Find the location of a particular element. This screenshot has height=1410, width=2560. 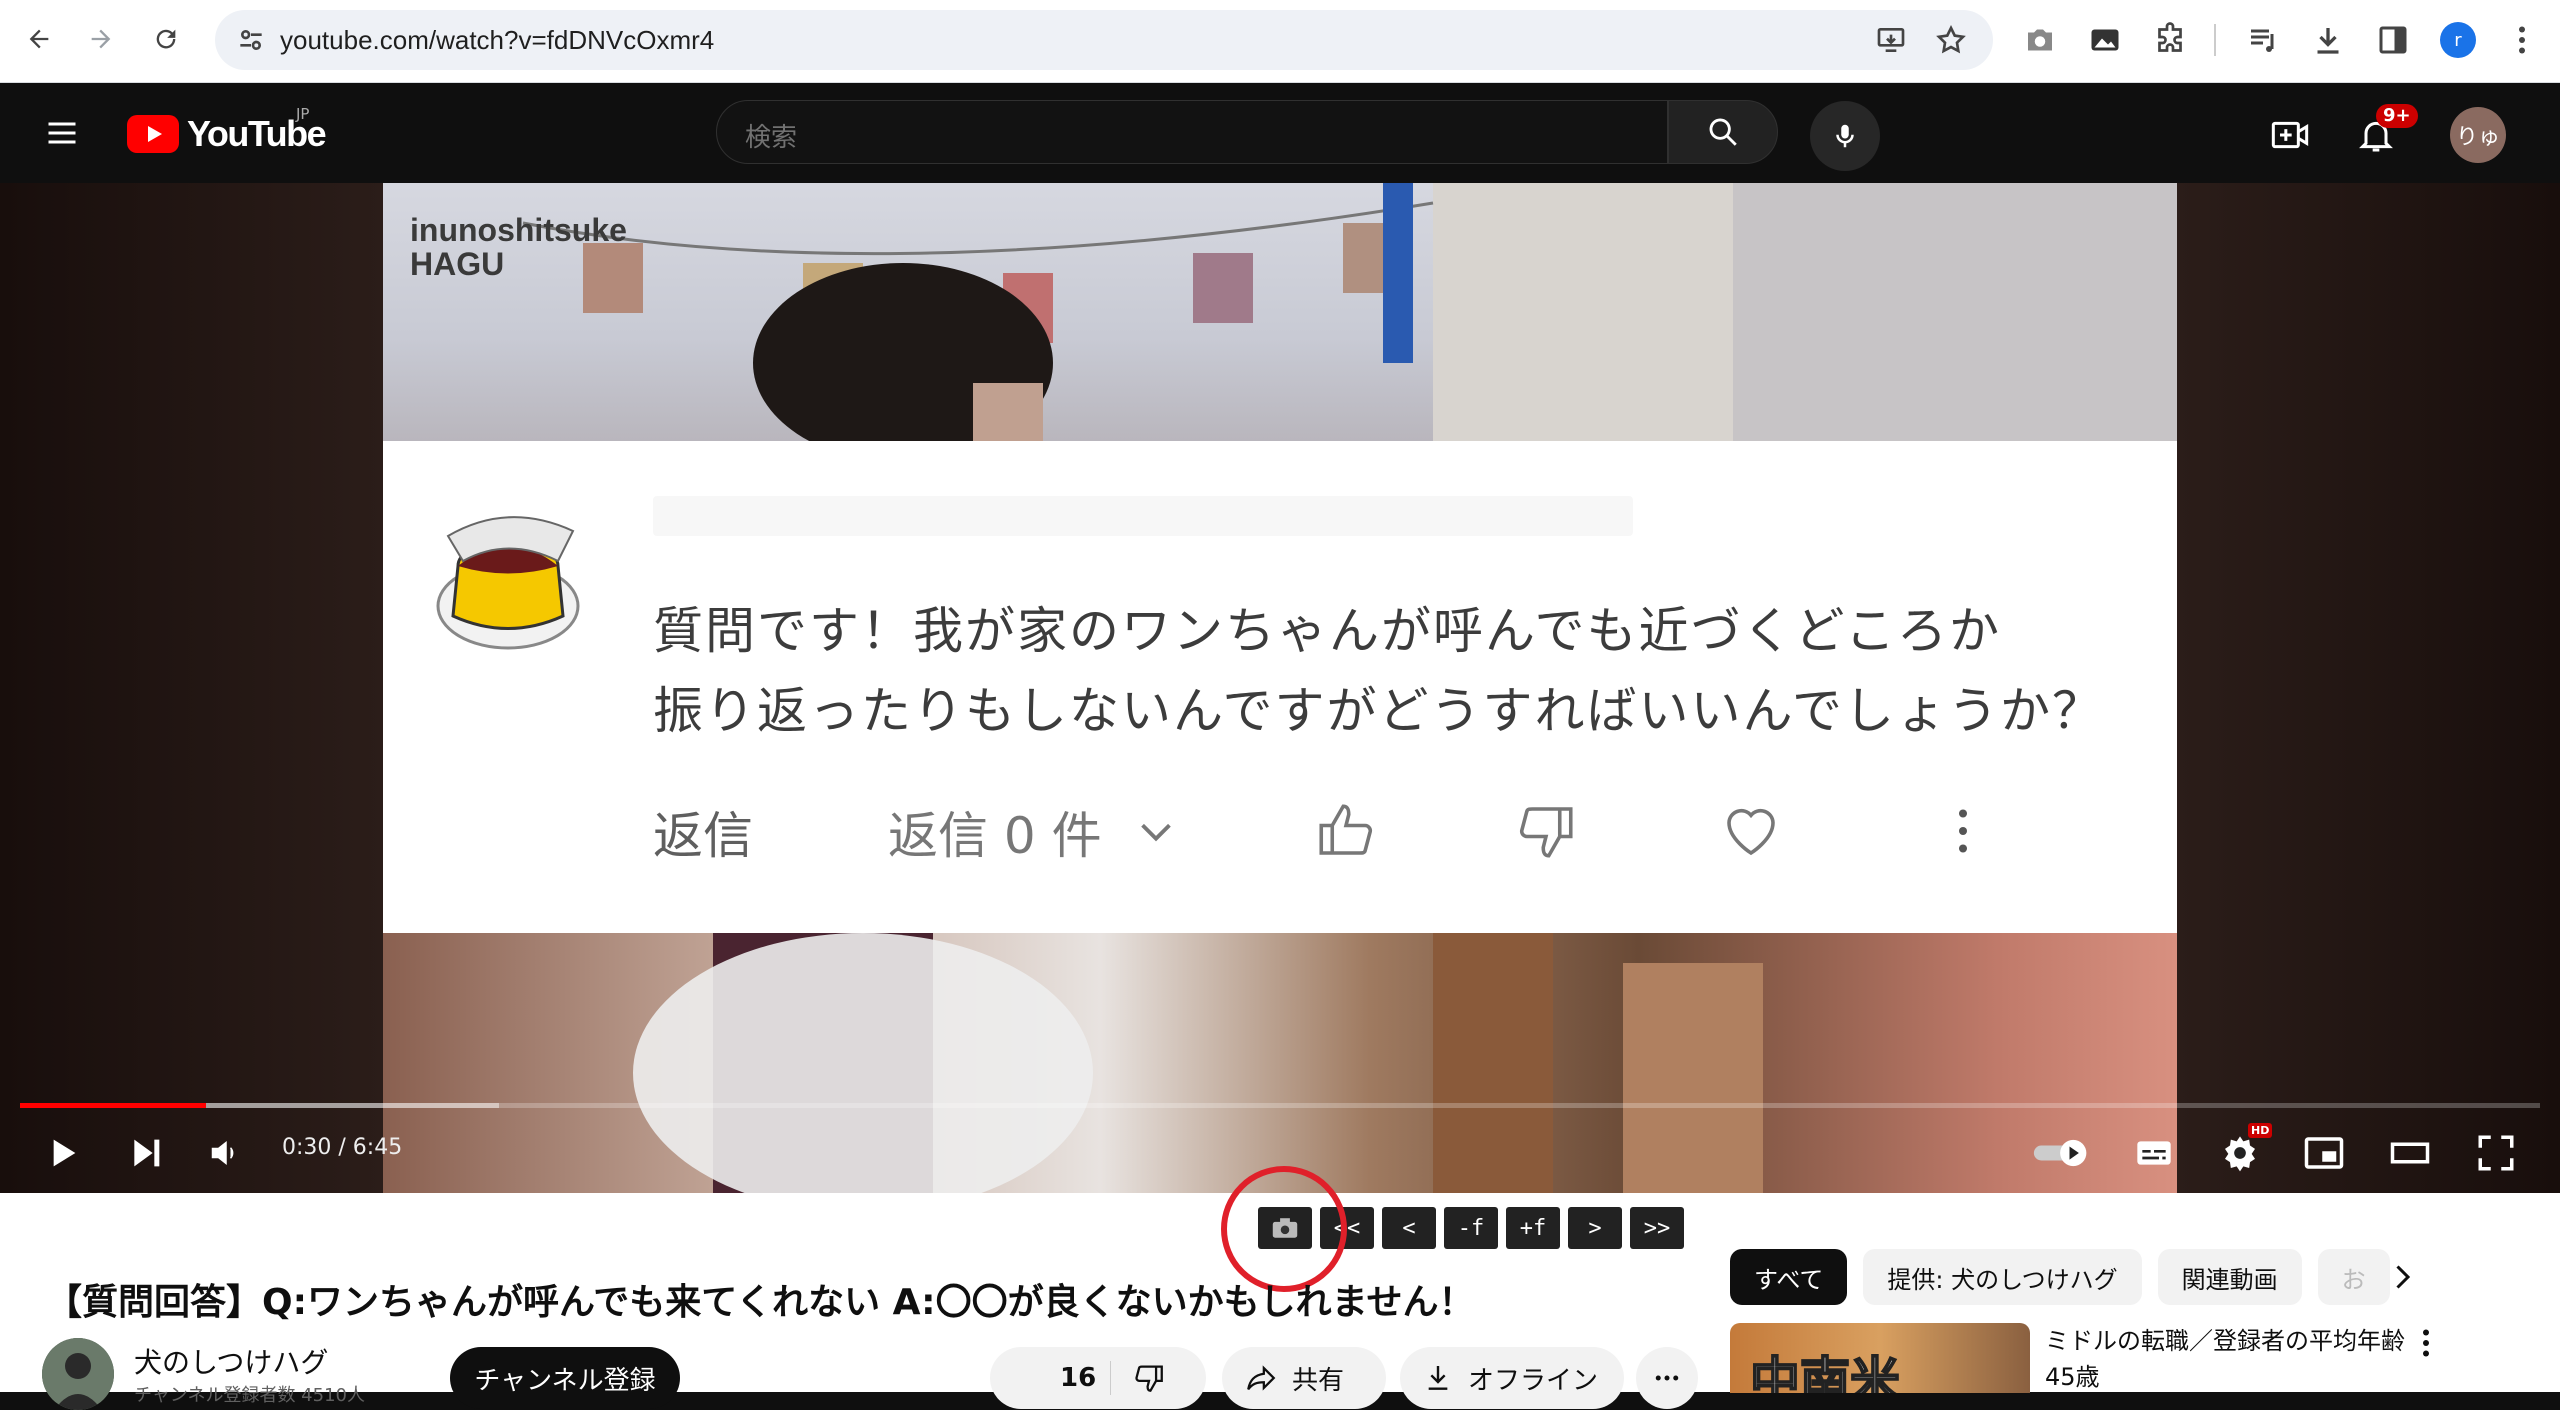

account-avatar: りゅ is located at coordinates (2478, 135).